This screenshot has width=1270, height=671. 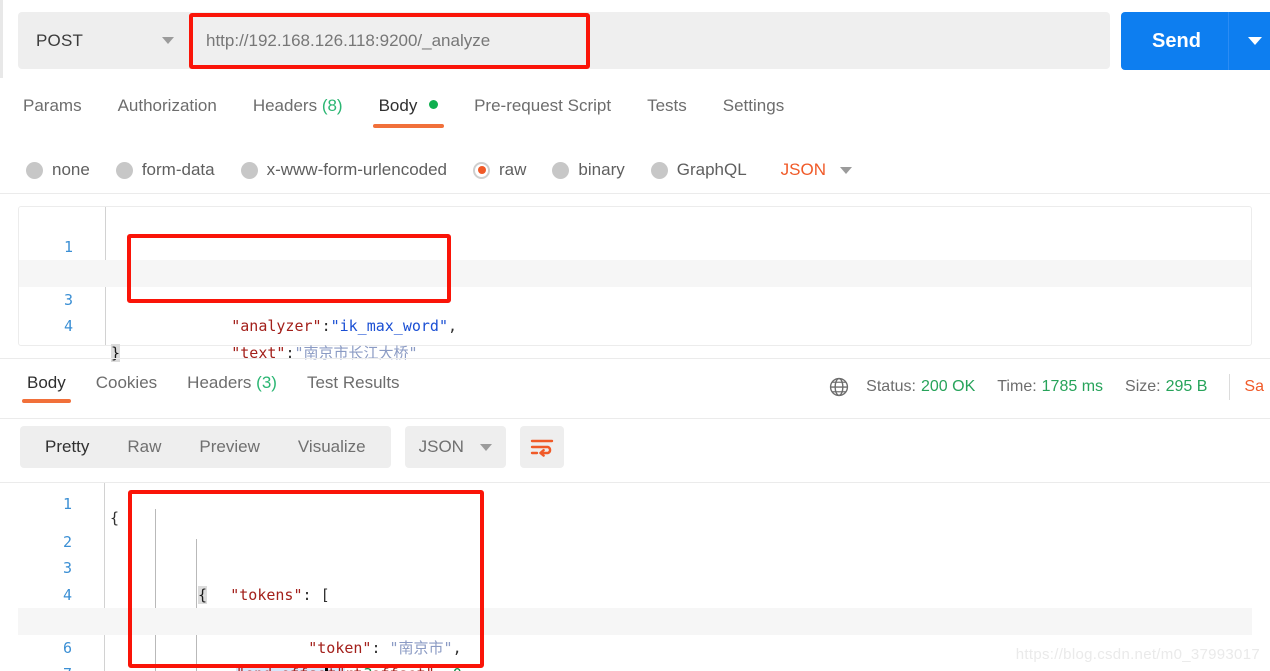 I want to click on watermark: https://blog.csdn.net/m0_37993017, so click(x=1137, y=654).